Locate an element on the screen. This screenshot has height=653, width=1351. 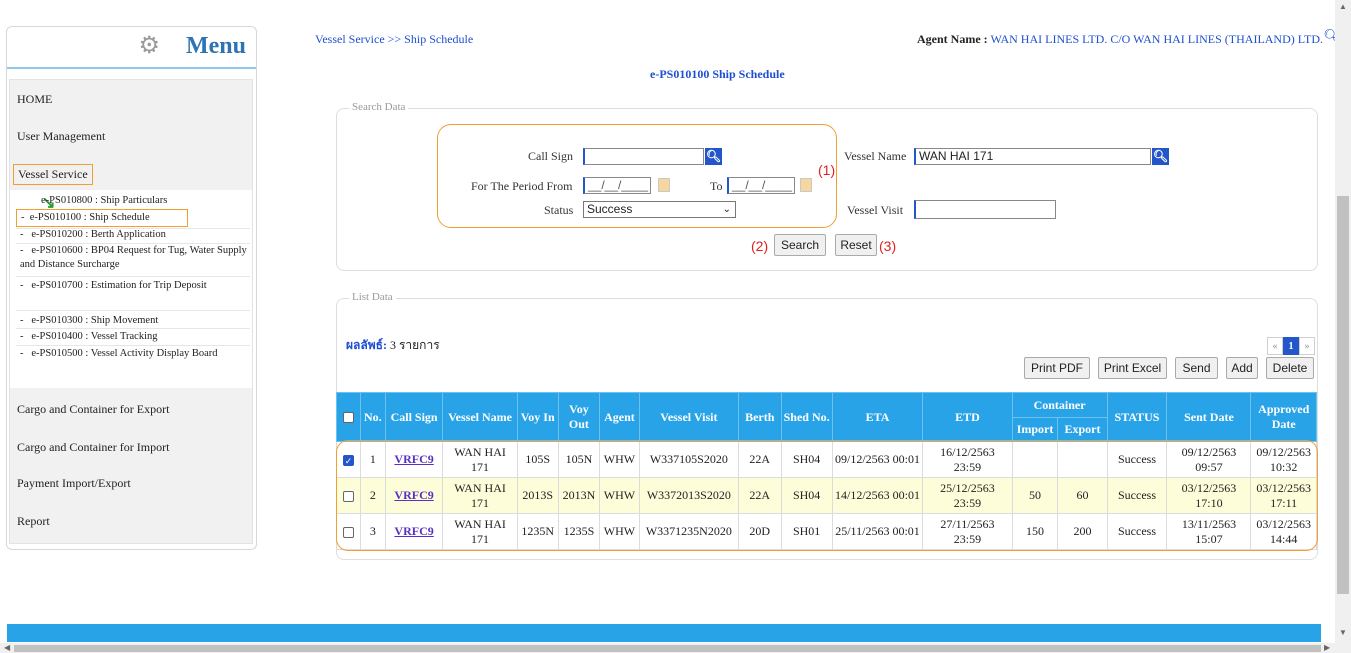
vessel-name-input: WAN HAI 171 is located at coordinates (1032, 156).